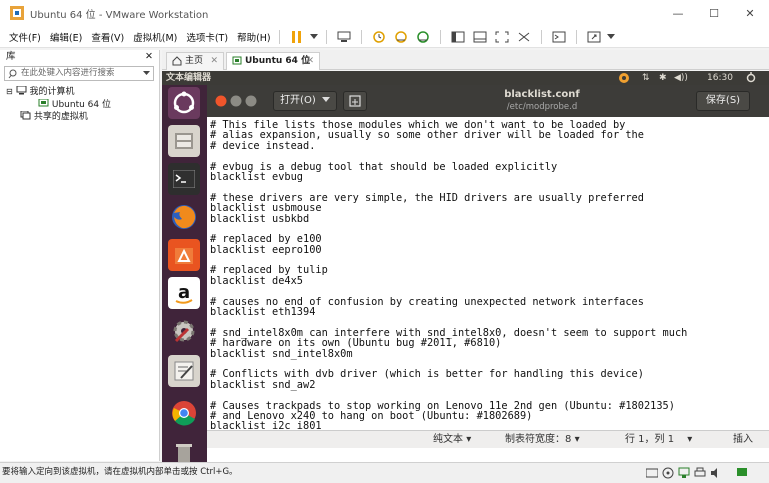 This screenshot has height=483, width=769. Describe the element at coordinates (25, 37) in the screenshot. I see `menu-file: 文件(F)` at that location.